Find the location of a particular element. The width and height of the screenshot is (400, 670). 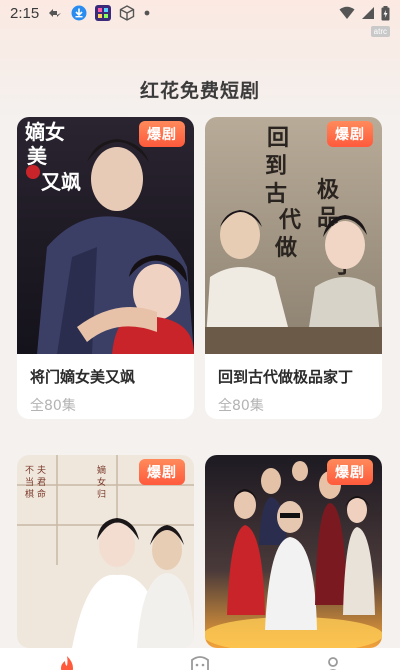

poster-title-text: 嫡女 is located at coordinates (45, 132).